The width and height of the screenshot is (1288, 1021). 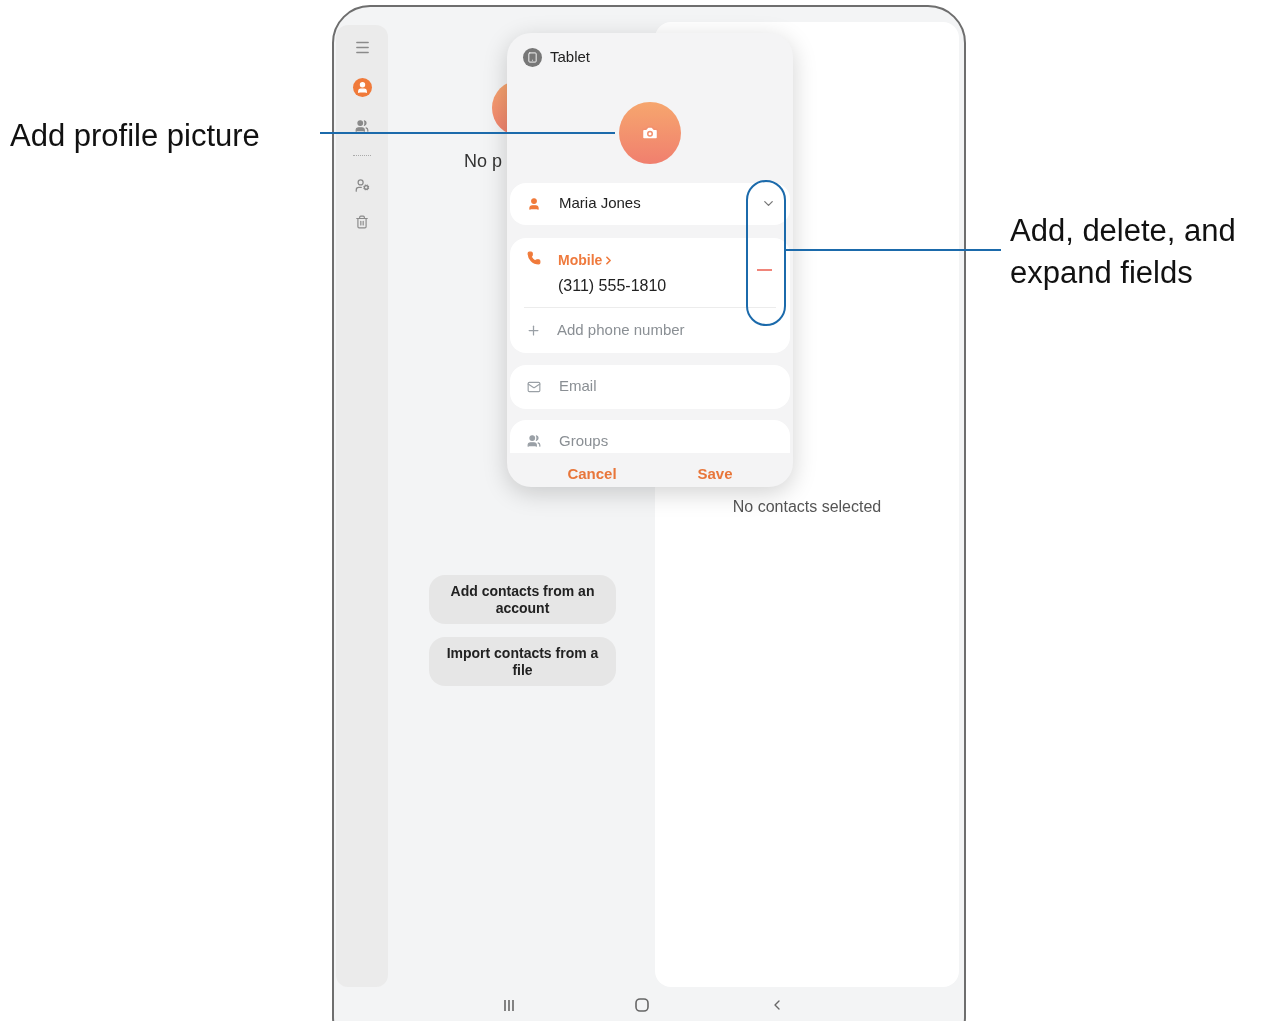 I want to click on recent-apps-icon, so click(x=509, y=1005).